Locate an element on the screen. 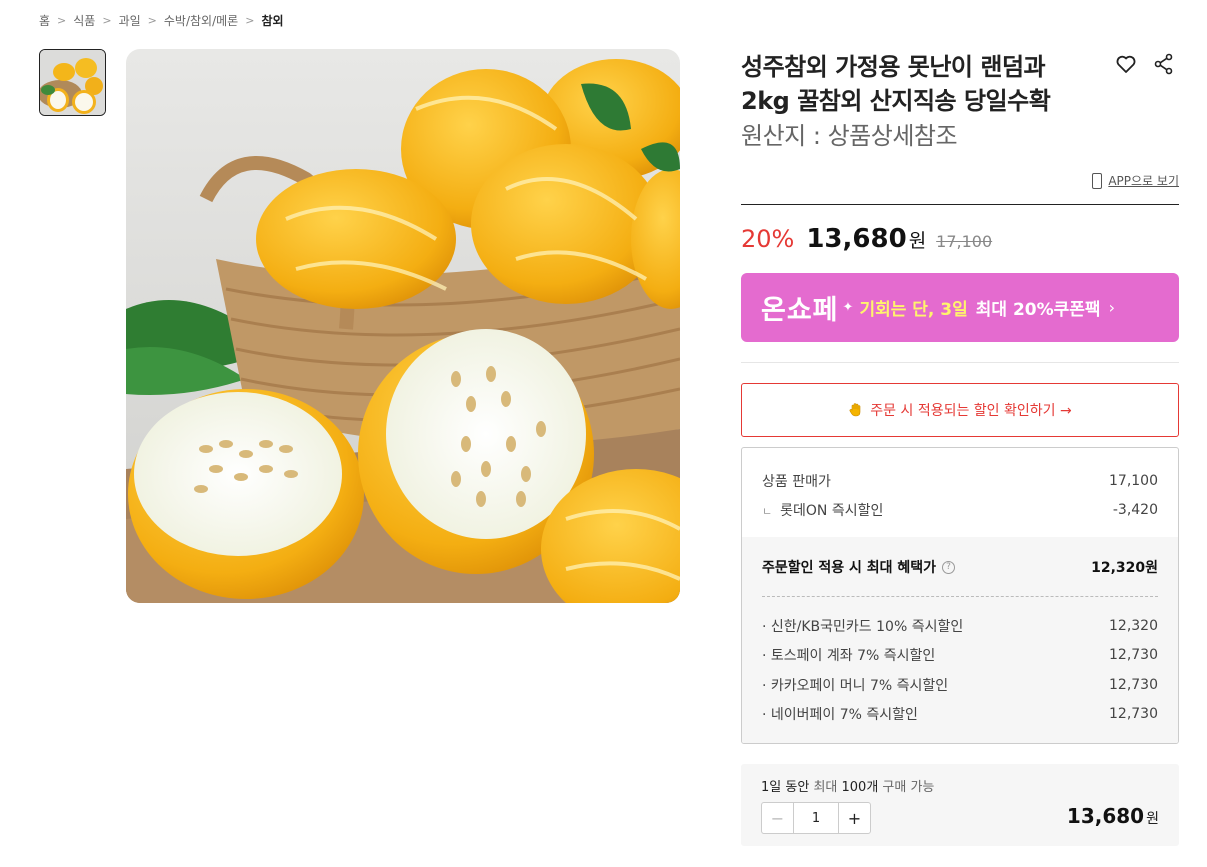 This screenshot has width=1207, height=867. breakdown-total-label: 주문할인 적용 시 최대 혜택가 is located at coordinates (849, 567).